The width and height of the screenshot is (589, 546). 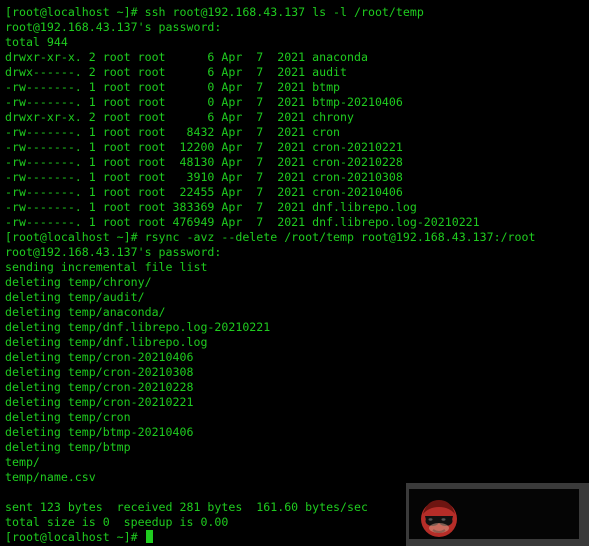 I want to click on terminal-line: deleting temp/cron-20210308, so click(x=99, y=372).